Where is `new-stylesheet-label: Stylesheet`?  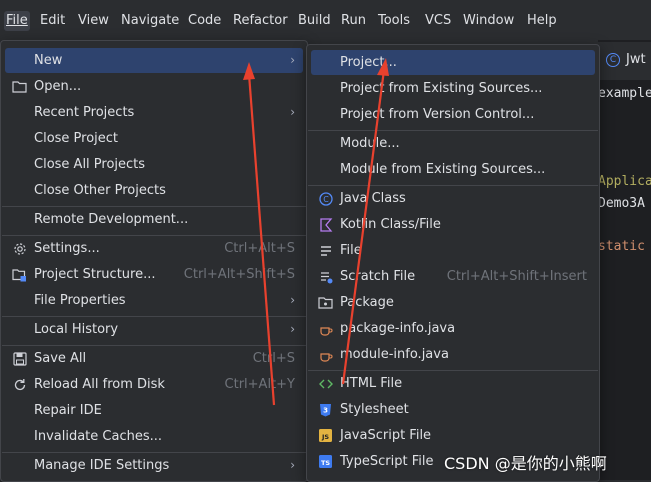 new-stylesheet-label: Stylesheet is located at coordinates (374, 409).